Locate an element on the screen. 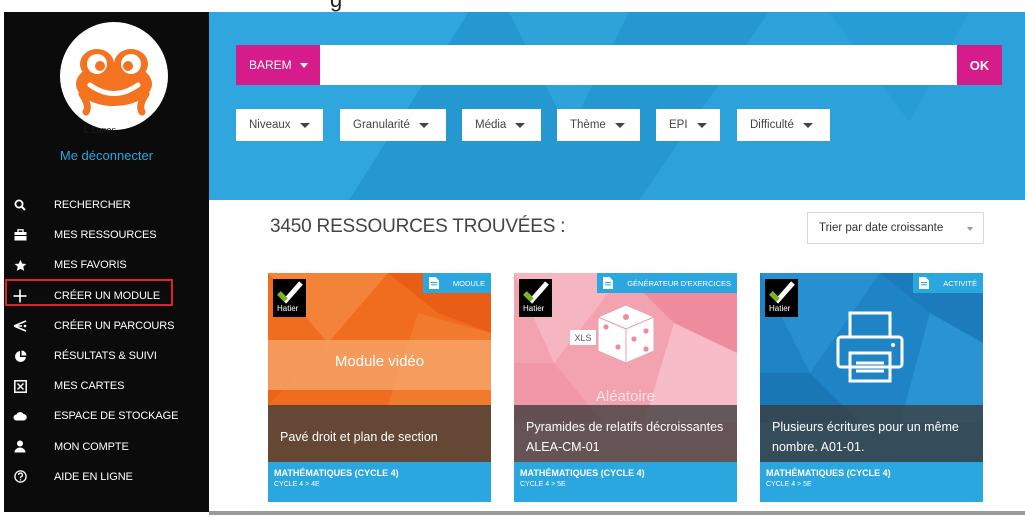 This screenshot has width=1025, height=518. filter-label: Média is located at coordinates (491, 125).